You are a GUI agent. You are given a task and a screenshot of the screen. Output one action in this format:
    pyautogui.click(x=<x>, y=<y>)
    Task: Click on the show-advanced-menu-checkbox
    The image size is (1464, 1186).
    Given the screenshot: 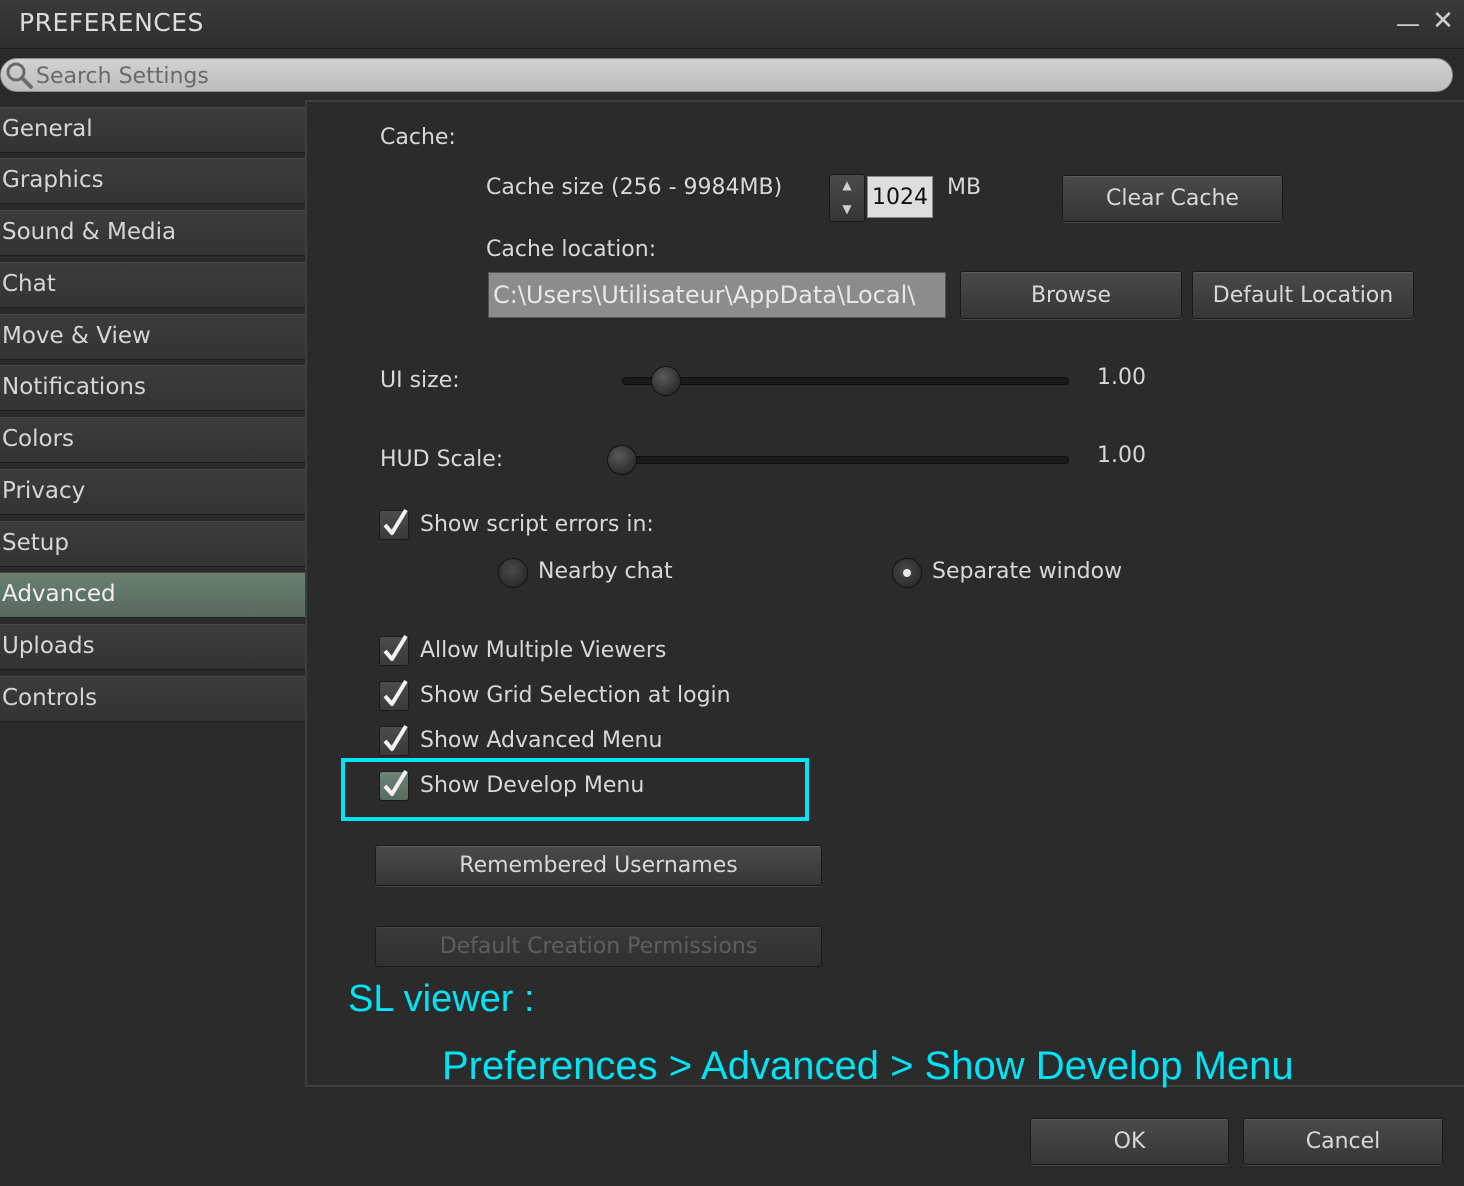 What is the action you would take?
    pyautogui.click(x=394, y=740)
    